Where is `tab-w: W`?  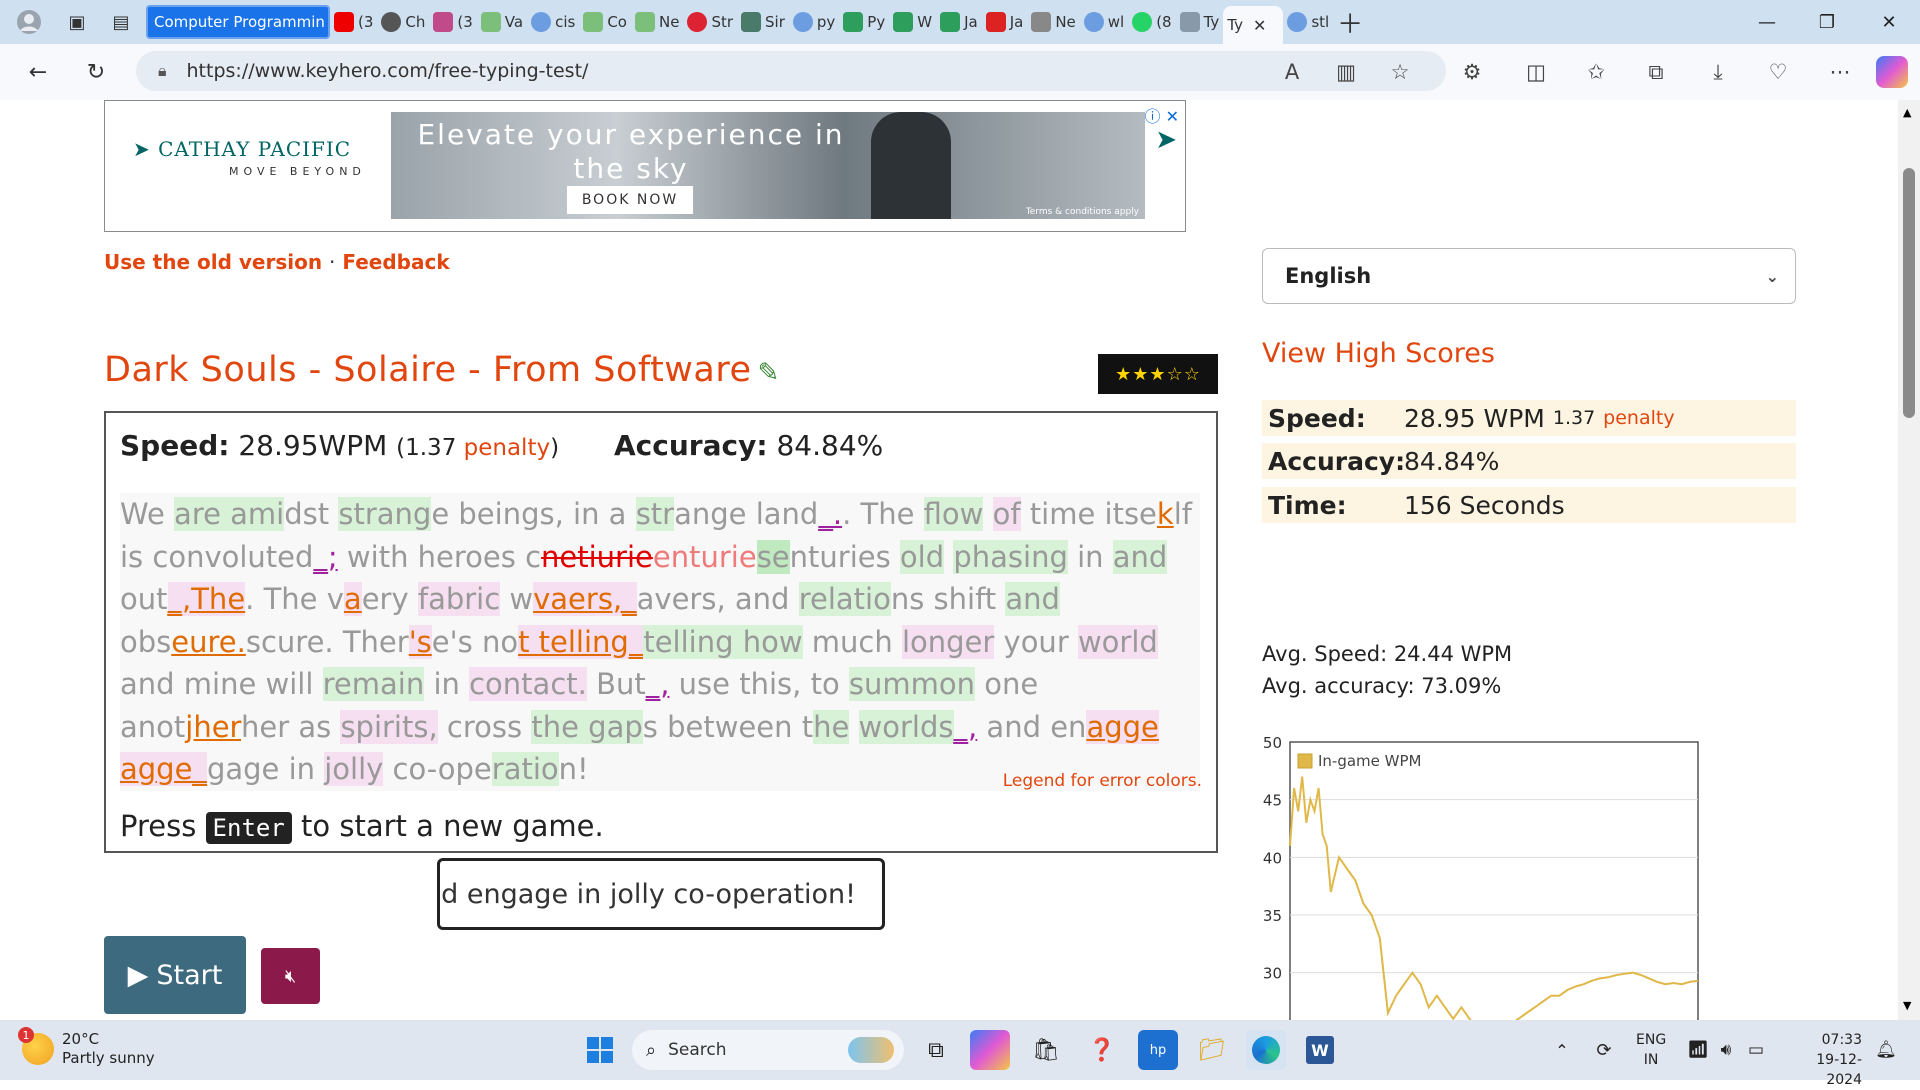
tab-w: W is located at coordinates (912, 22).